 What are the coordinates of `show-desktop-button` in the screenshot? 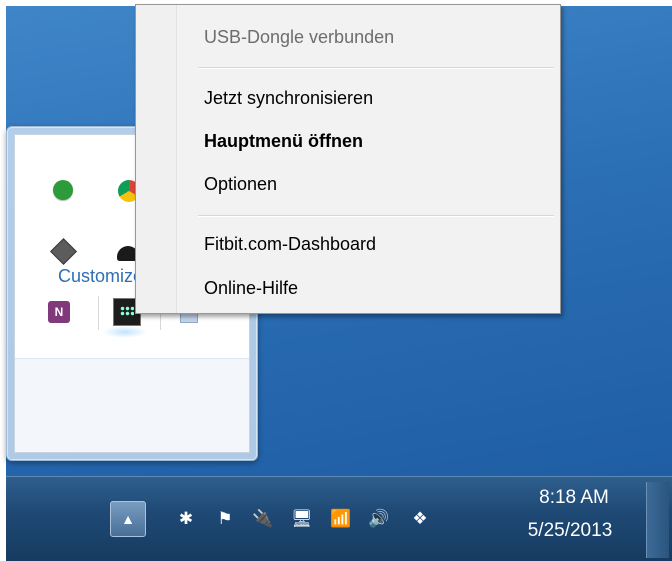 It's located at (657, 520).